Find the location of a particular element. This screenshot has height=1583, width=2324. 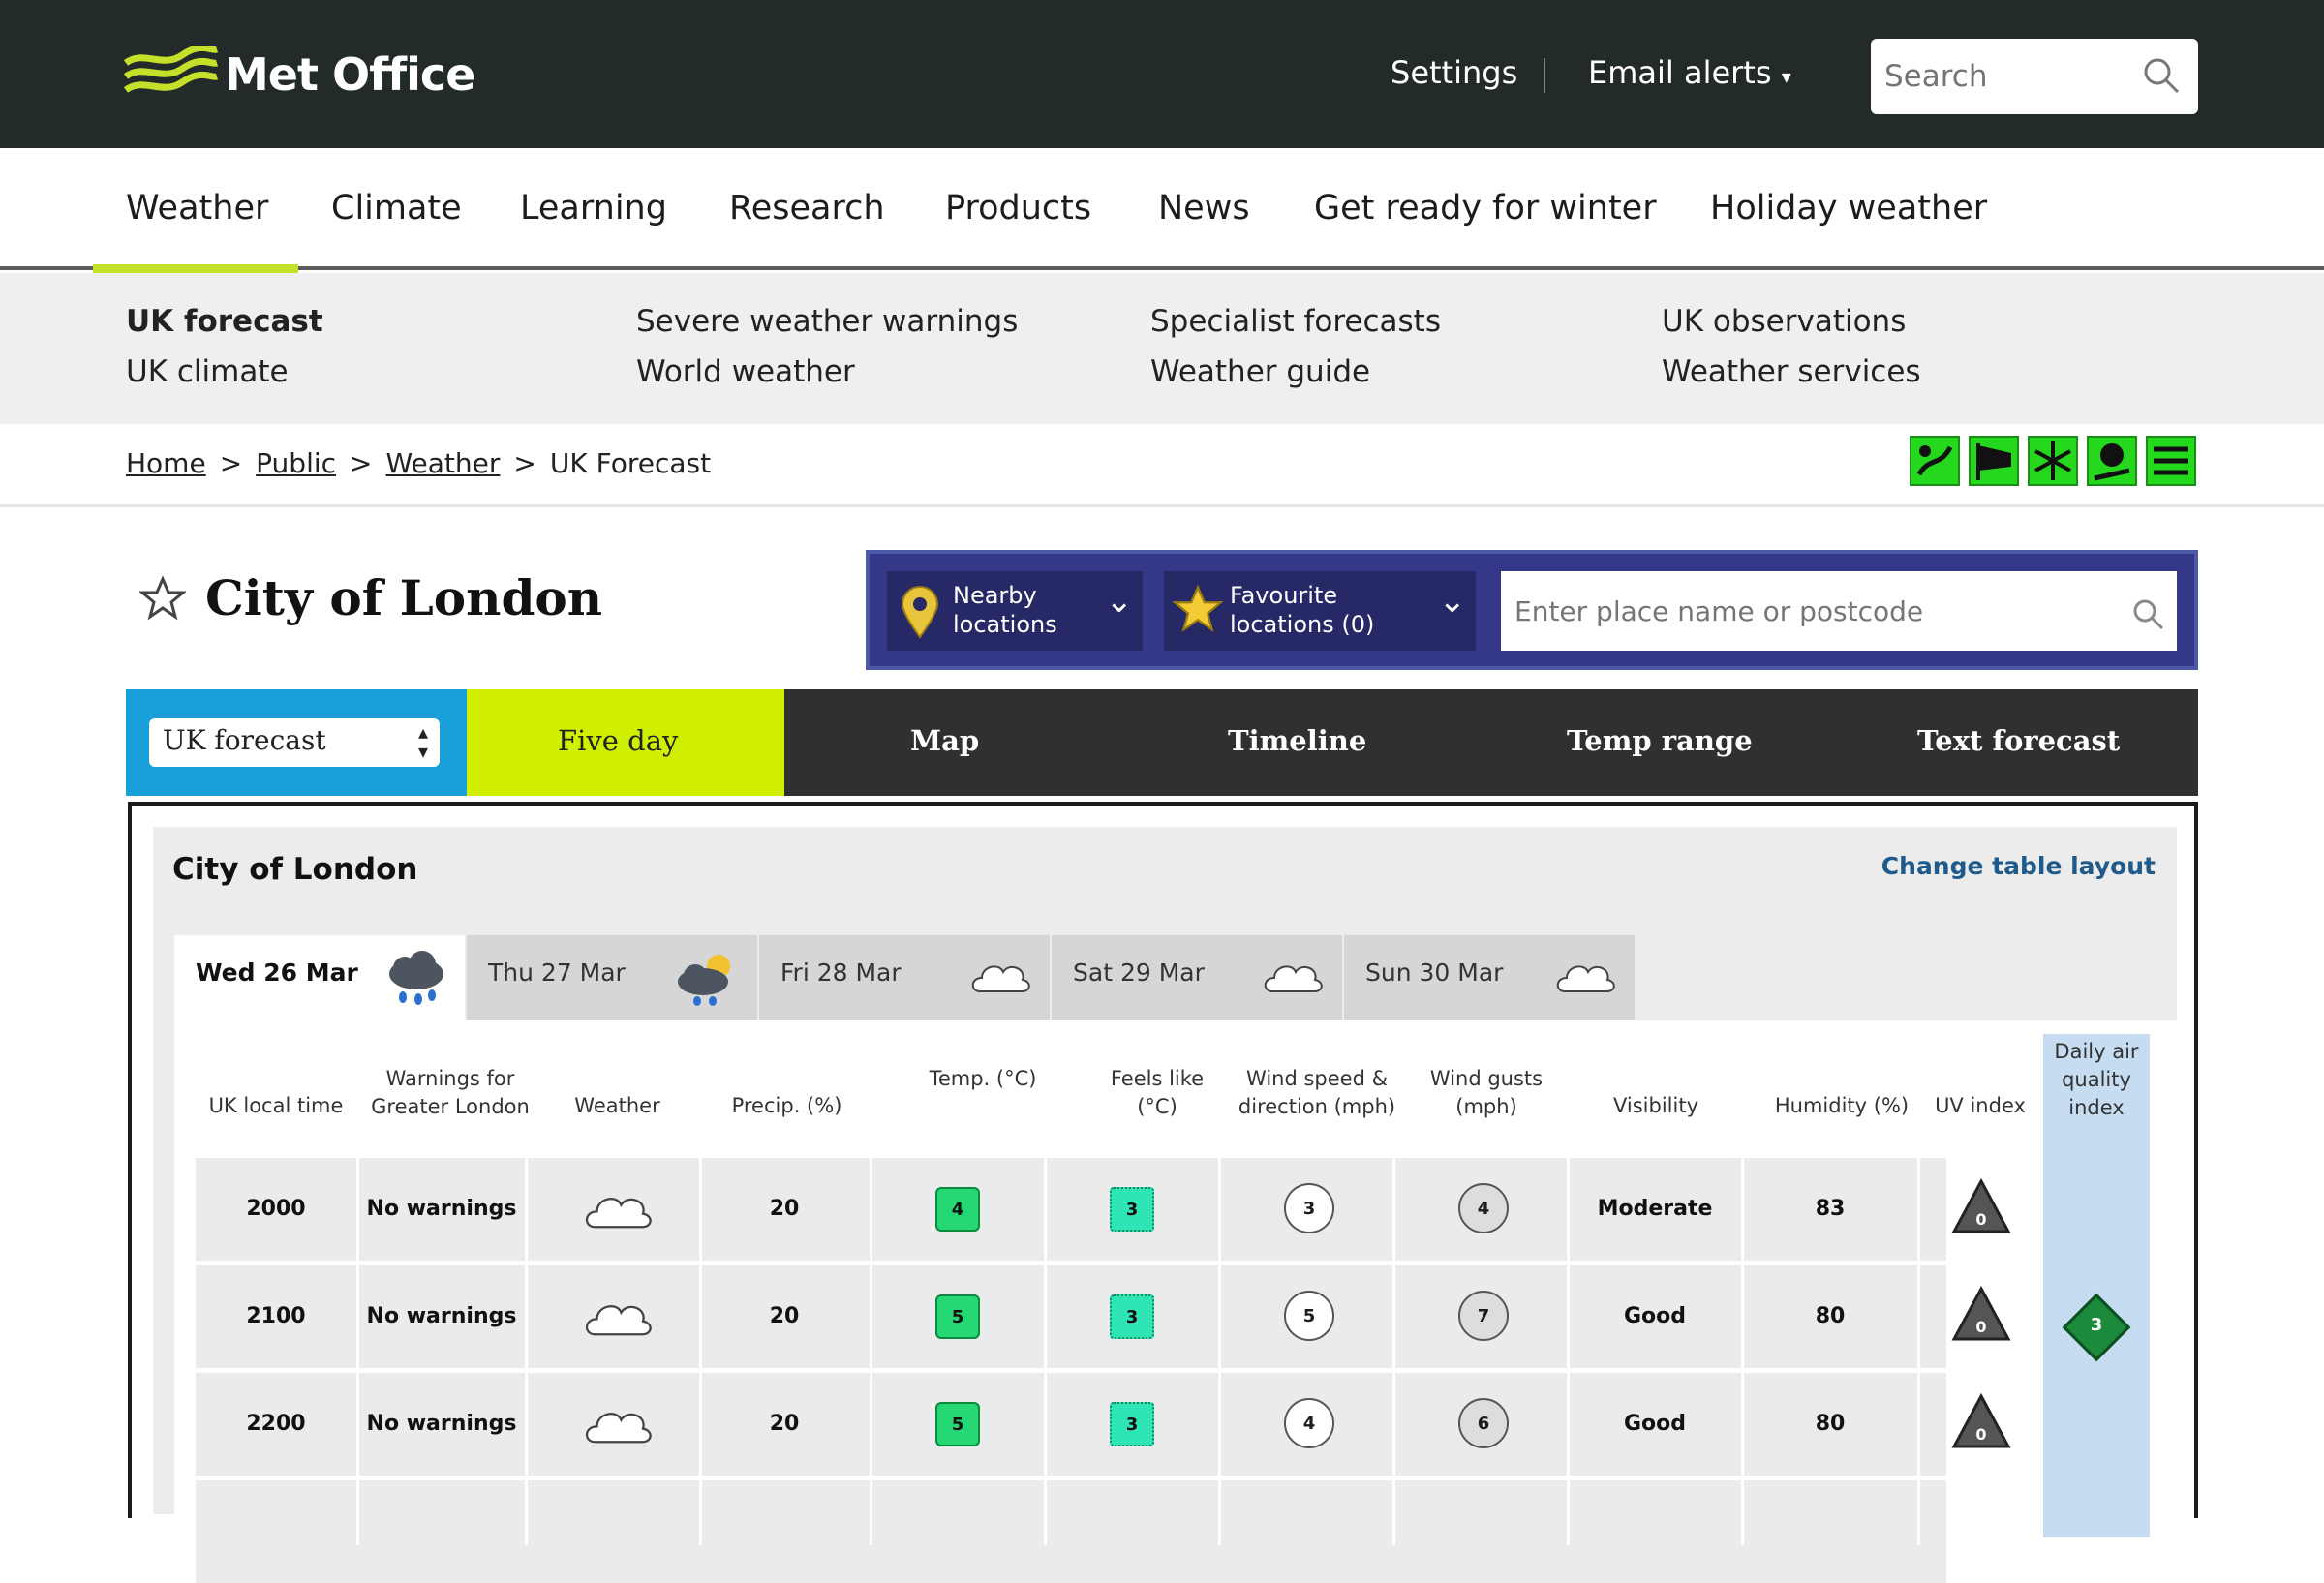

cell-visibility: Good is located at coordinates (1655, 1424).